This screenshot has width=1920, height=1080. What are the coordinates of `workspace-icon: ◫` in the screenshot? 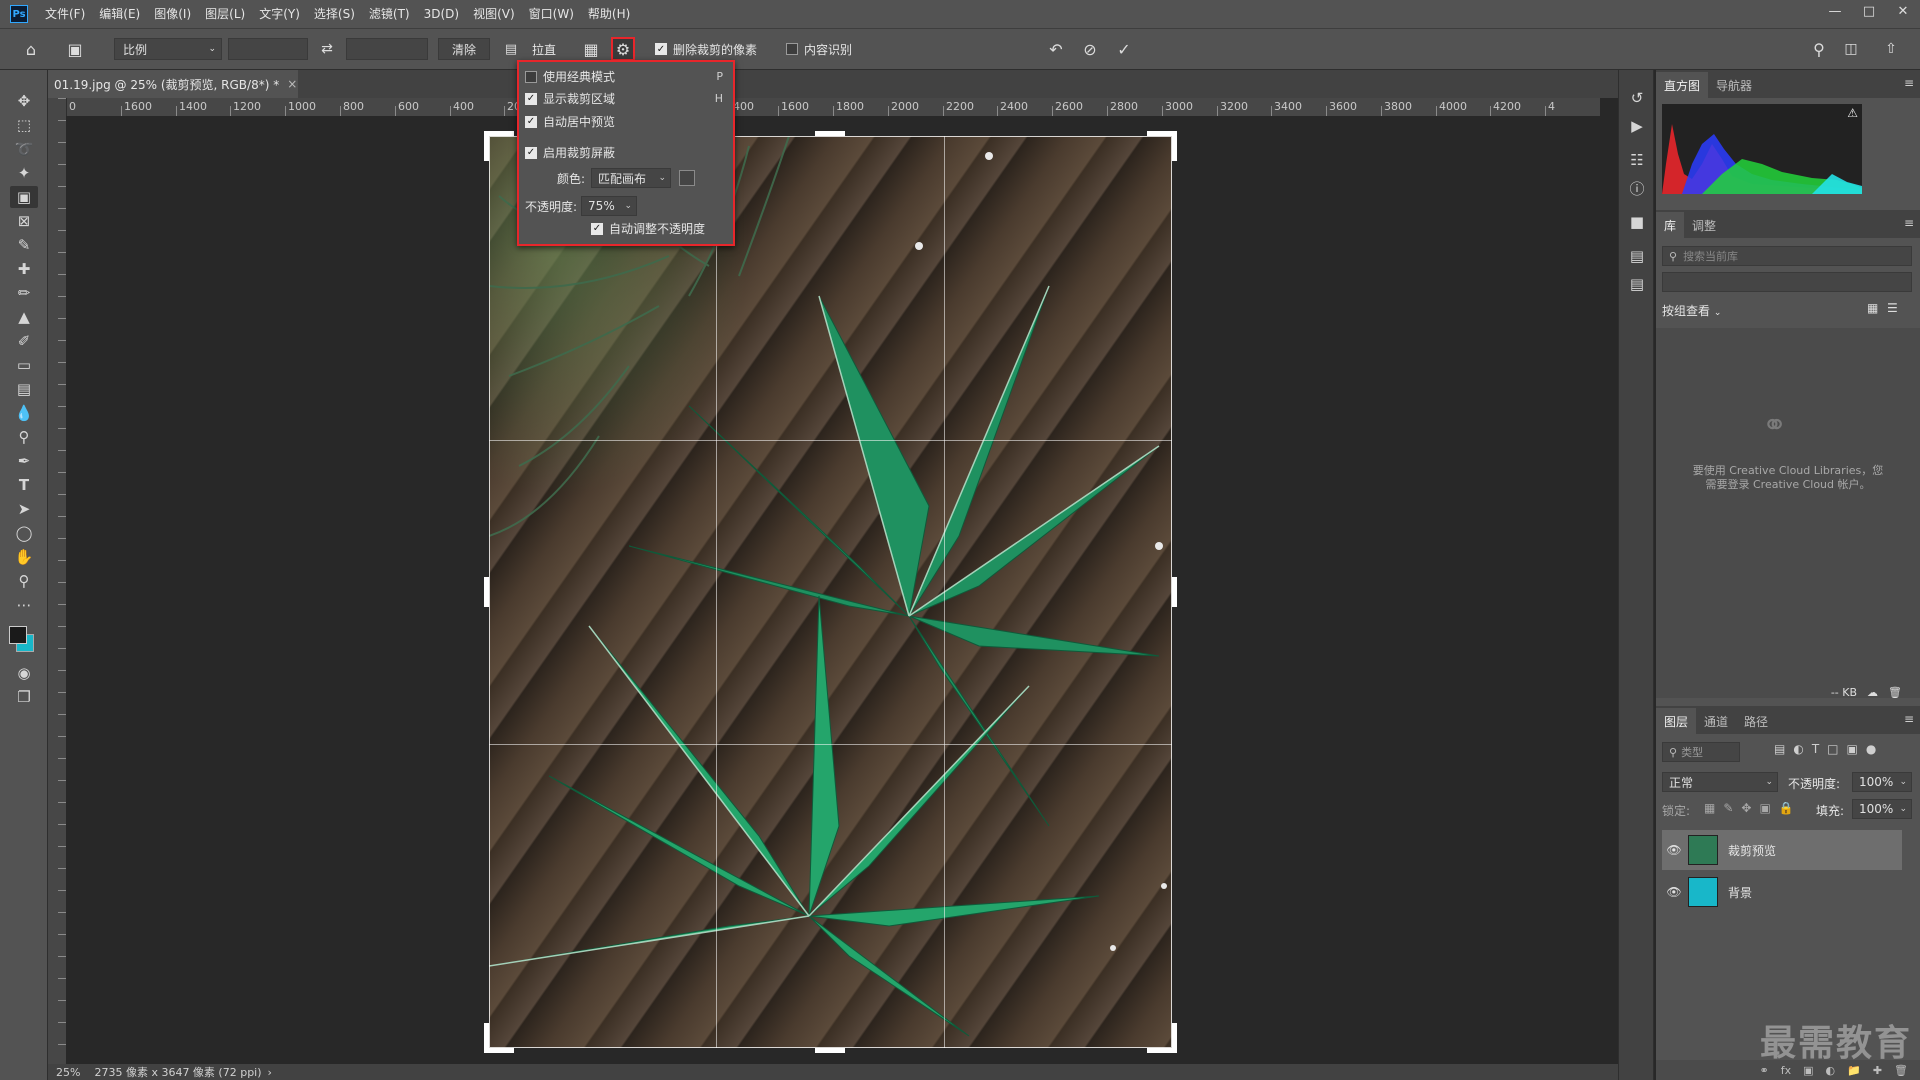 It's located at (1851, 49).